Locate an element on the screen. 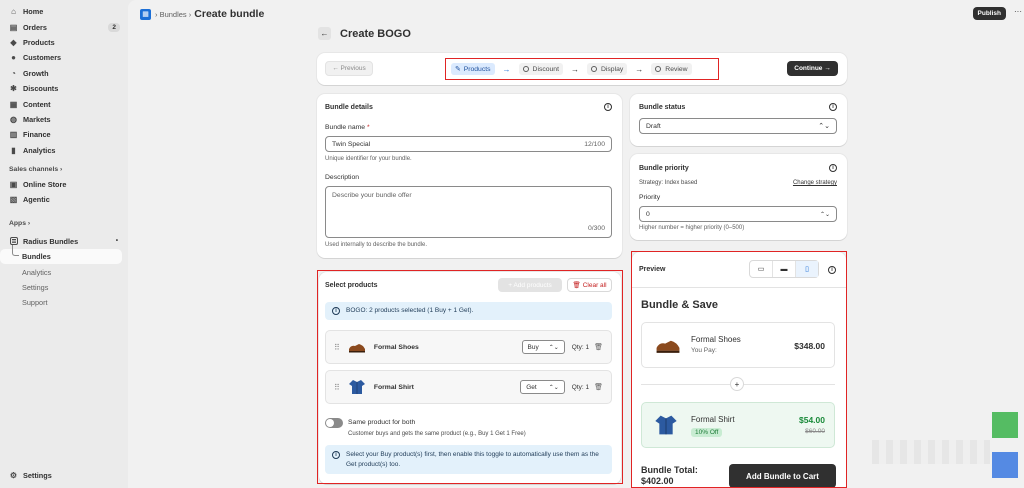 The height and width of the screenshot is (488, 1024). sidebar-item-products: ◆ Products is located at coordinates (64, 42).